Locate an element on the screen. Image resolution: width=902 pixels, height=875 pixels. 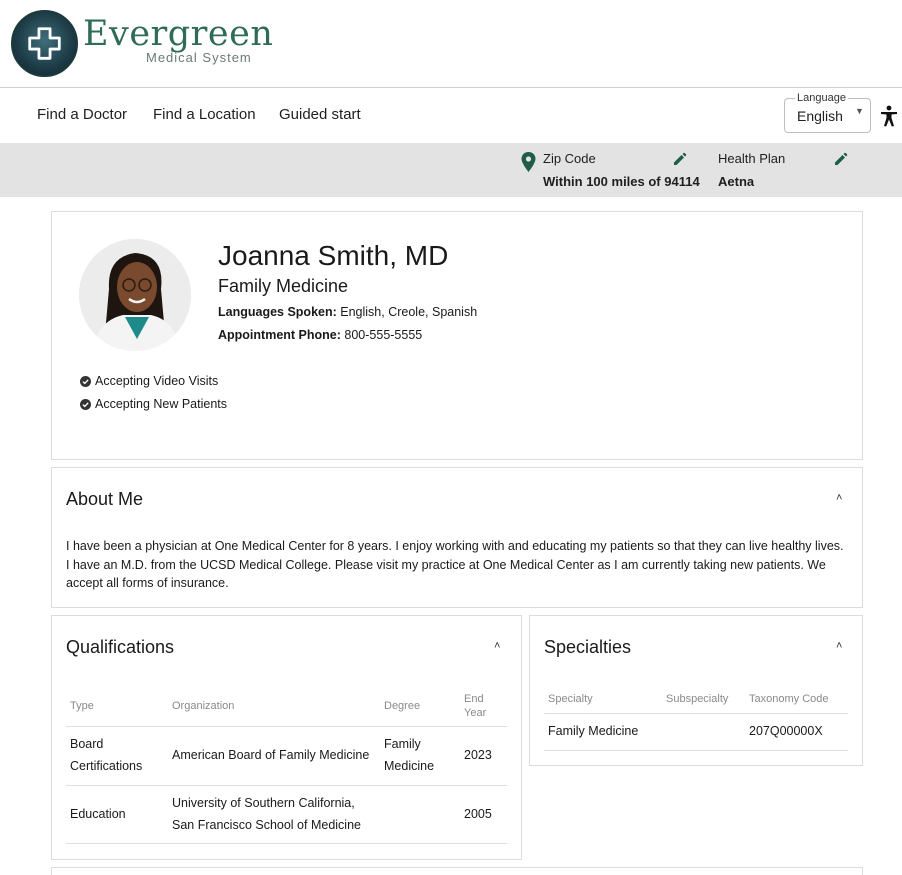
phone-label: Appointment Phone: is located at coordinates (279, 335).